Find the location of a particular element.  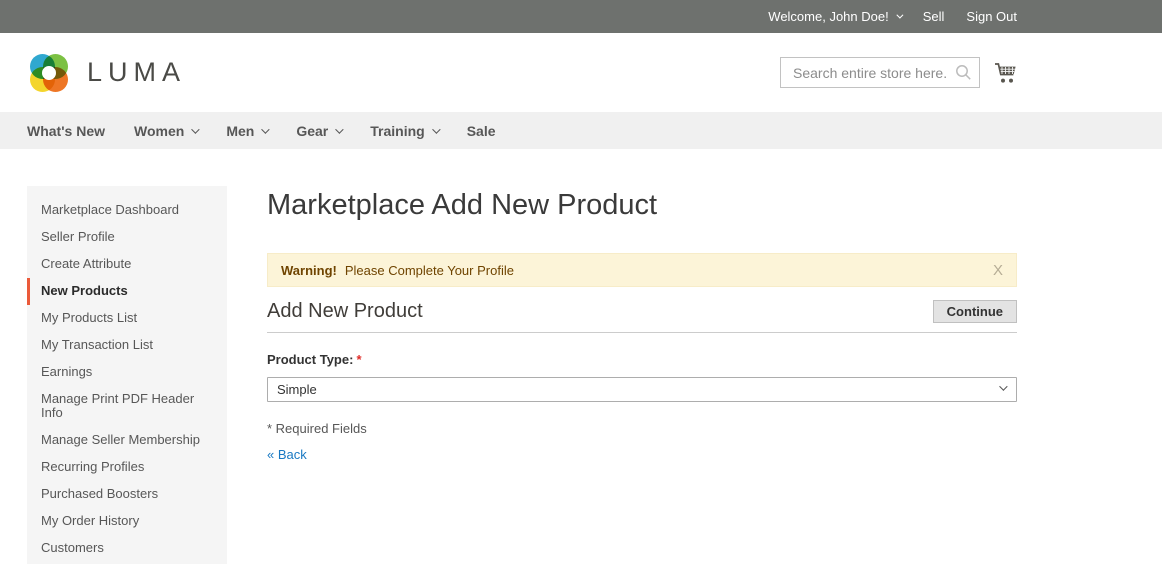

nav-item-sale: Sale is located at coordinates (481, 131).